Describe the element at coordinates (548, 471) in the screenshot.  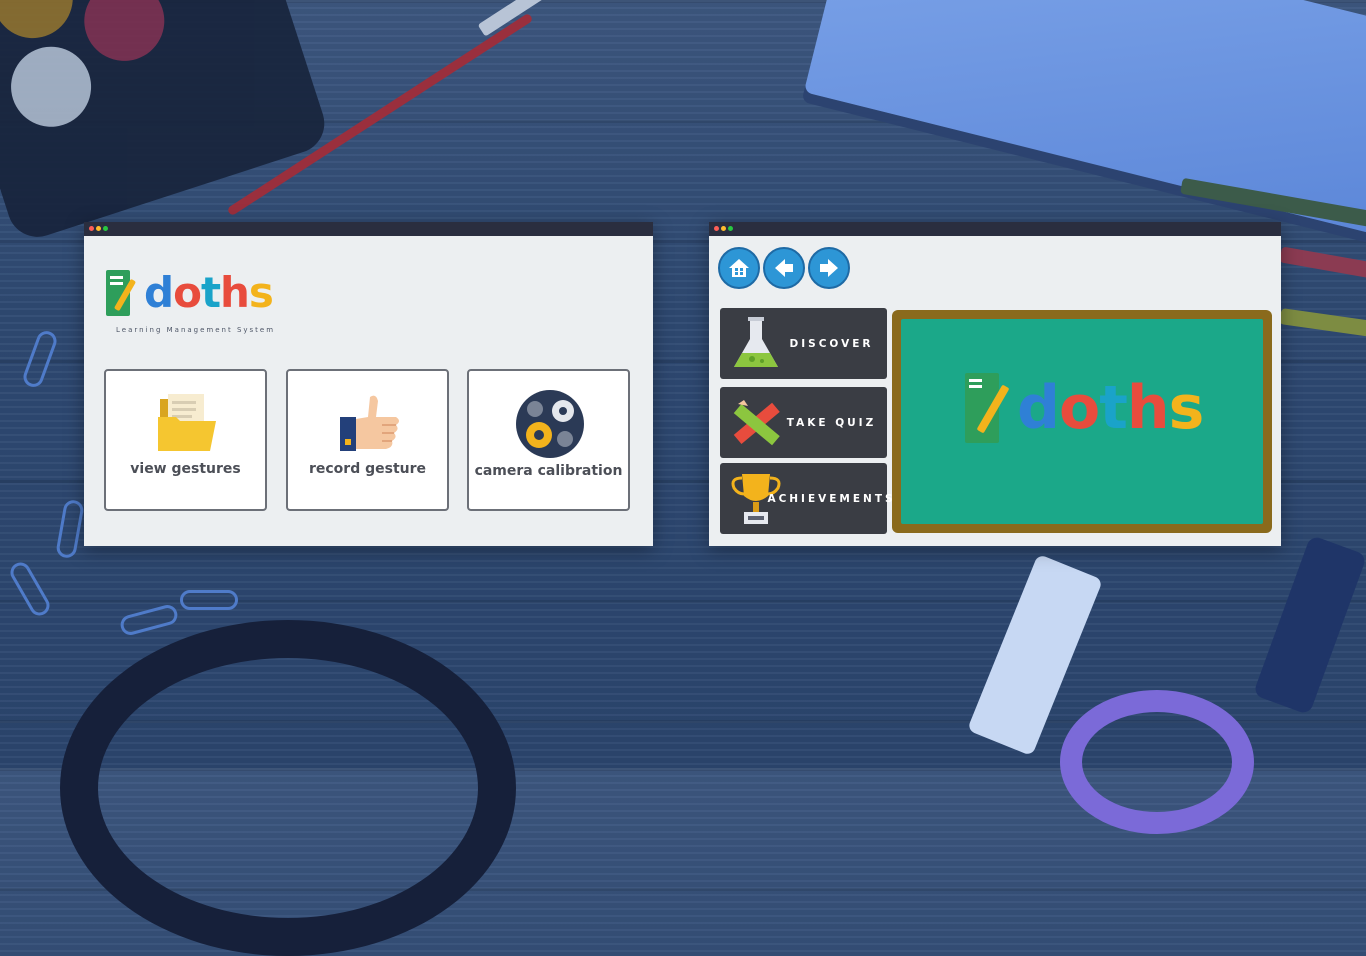
I see `card-label: camera calibration` at that location.